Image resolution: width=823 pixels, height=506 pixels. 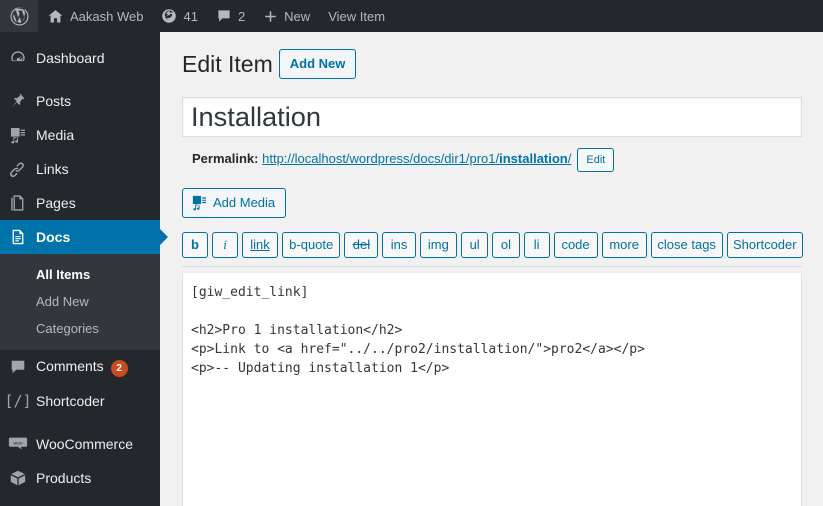 I want to click on quicktag-more-button: more, so click(x=624, y=244).